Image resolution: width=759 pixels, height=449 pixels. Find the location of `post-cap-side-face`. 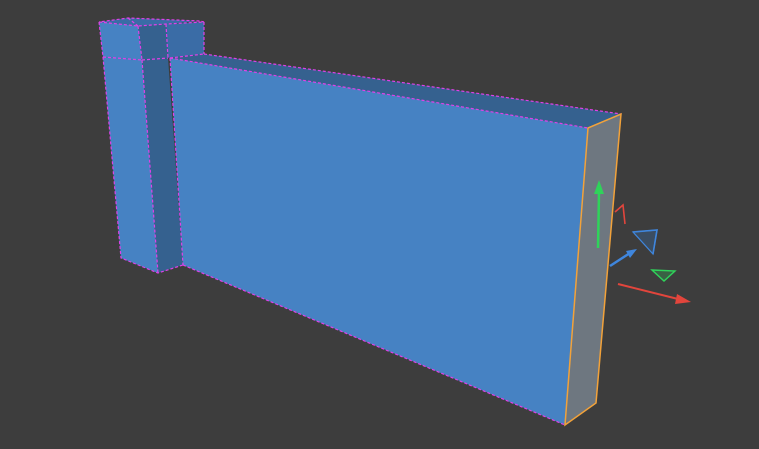

post-cap-side-face is located at coordinates (153, 42).